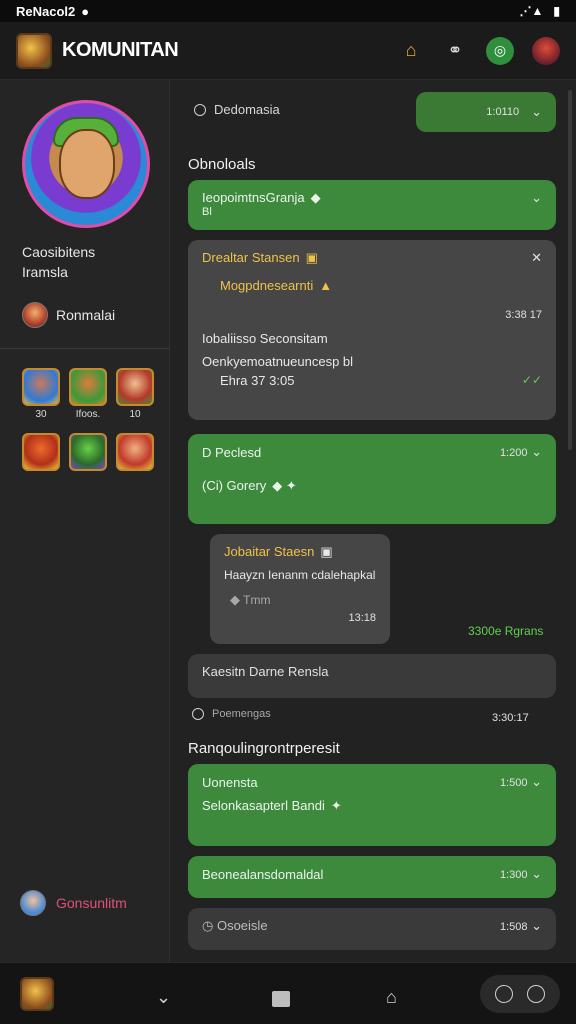 This screenshot has height=1024, width=576. I want to click on small-label-text: Poemengas, so click(241, 714).